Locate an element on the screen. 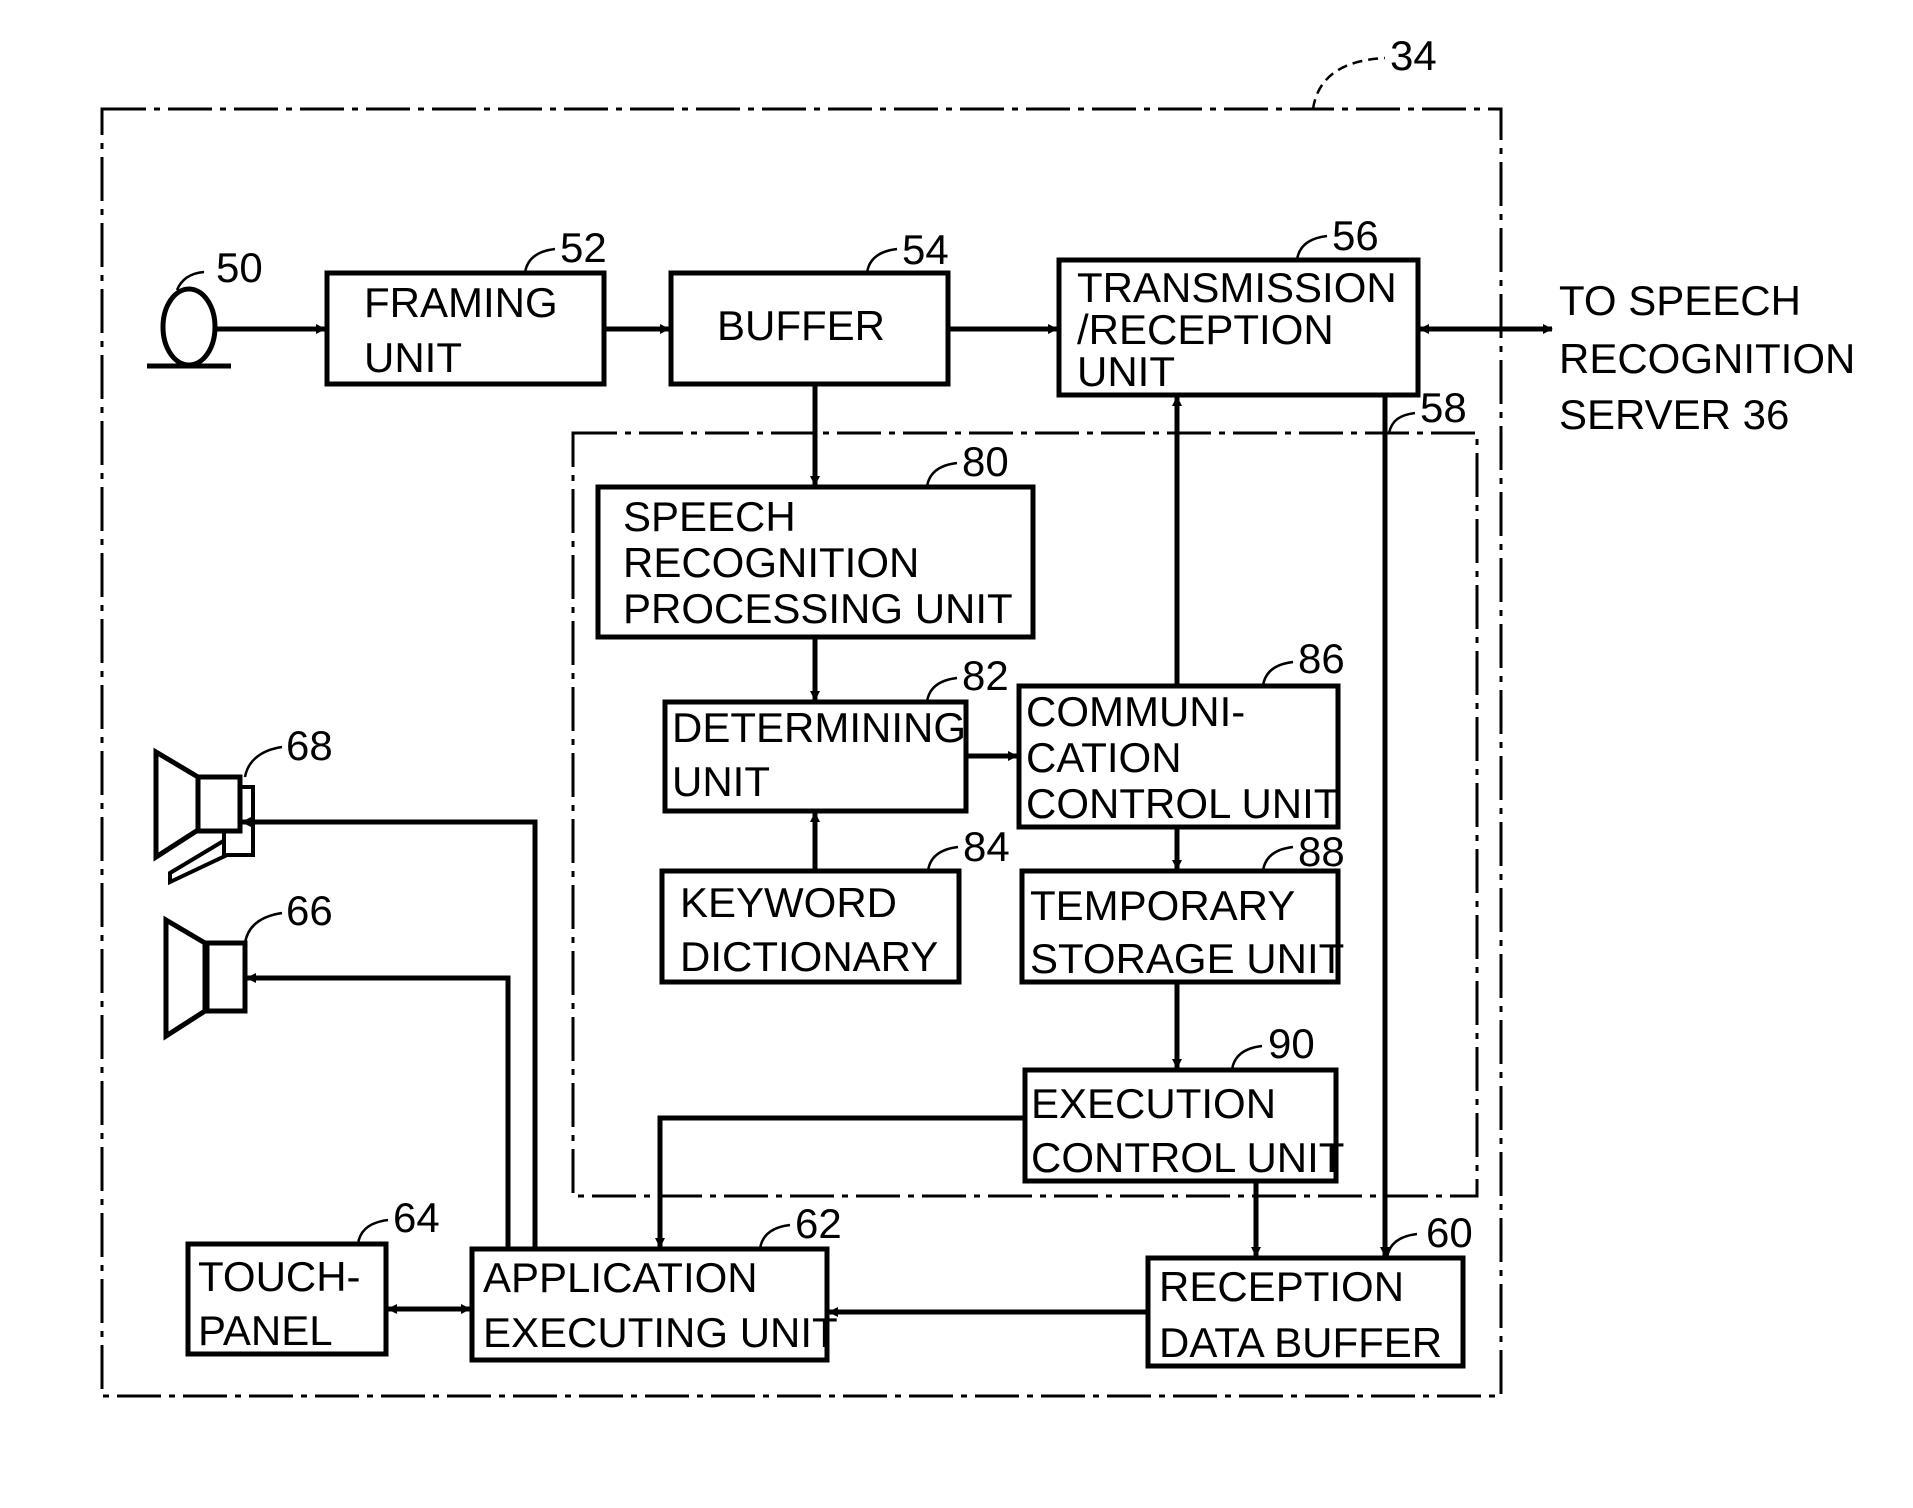 Image resolution: width=1913 pixels, height=1508 pixels. external-server-label: TO SPEECH RECOGNITION SERVER 36 is located at coordinates (1707, 357).